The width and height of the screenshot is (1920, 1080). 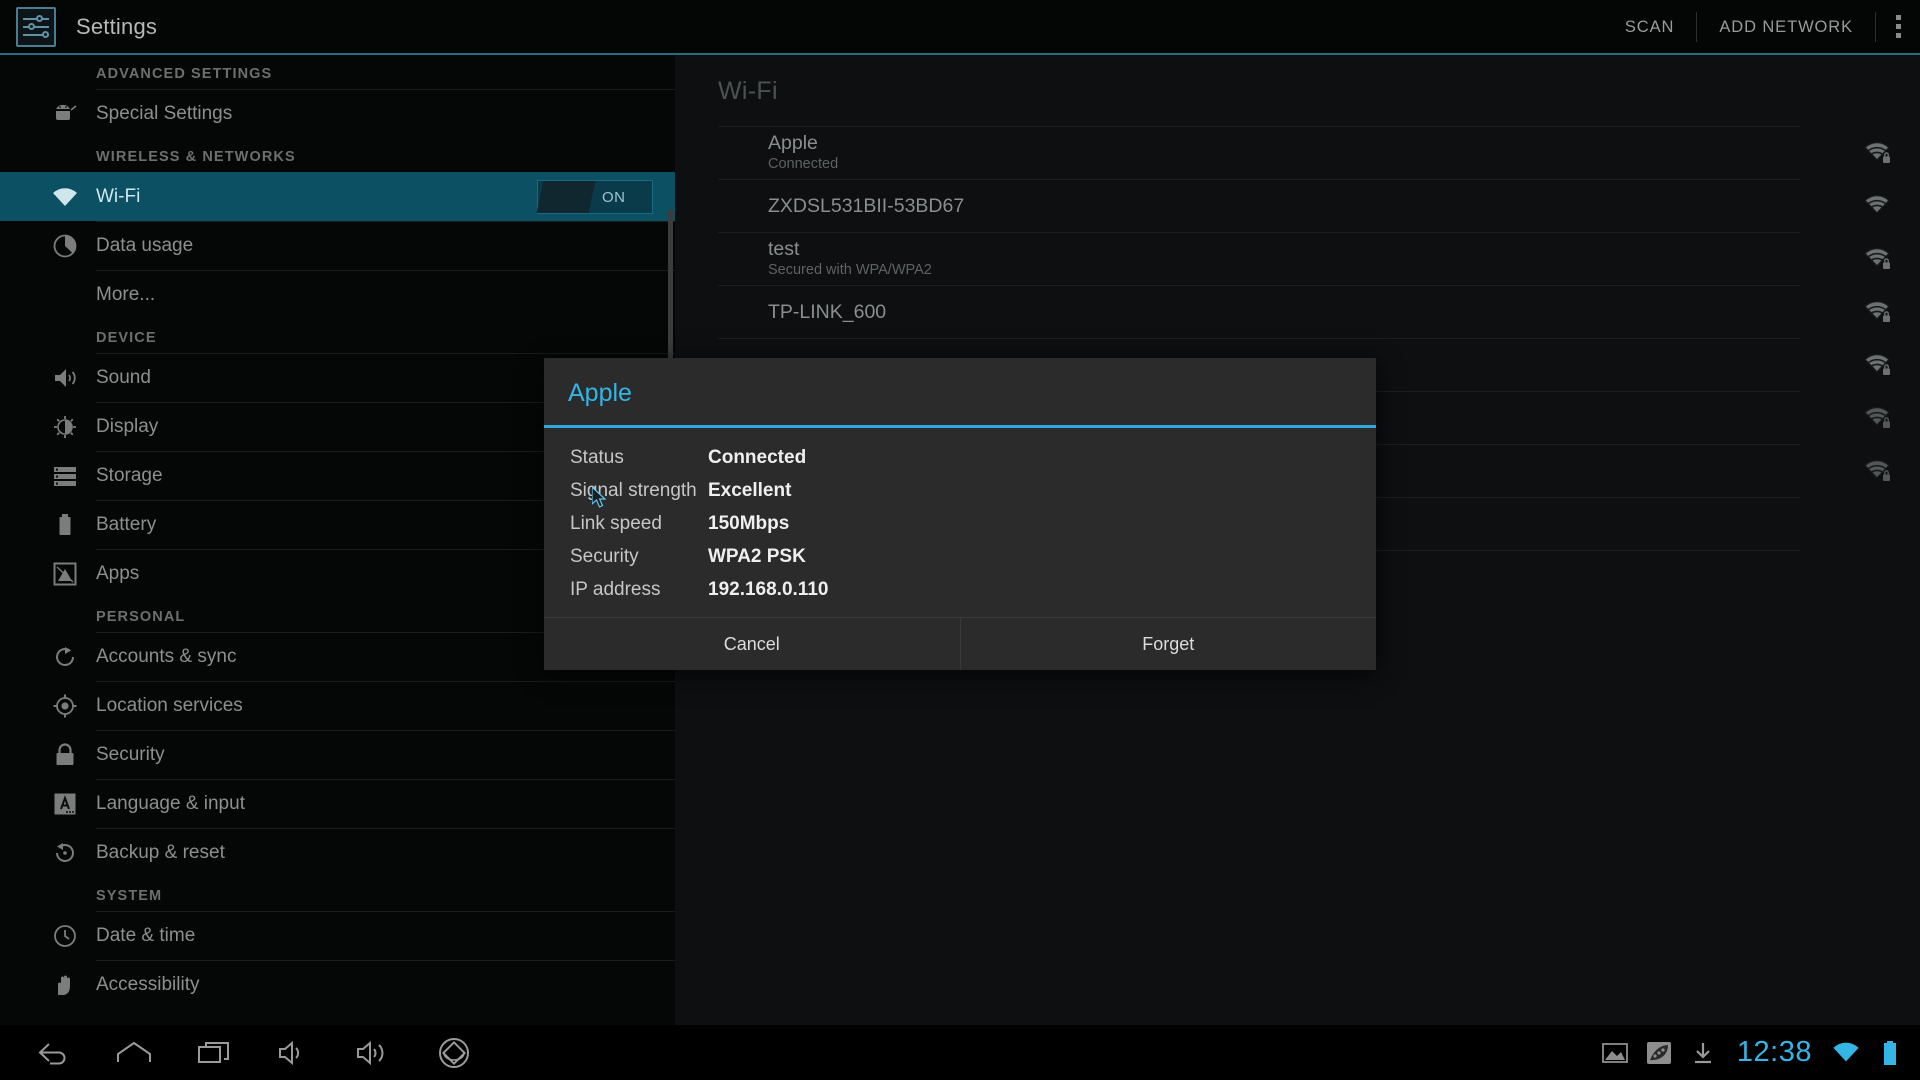 I want to click on dialog-row-label: Security, so click(x=604, y=556).